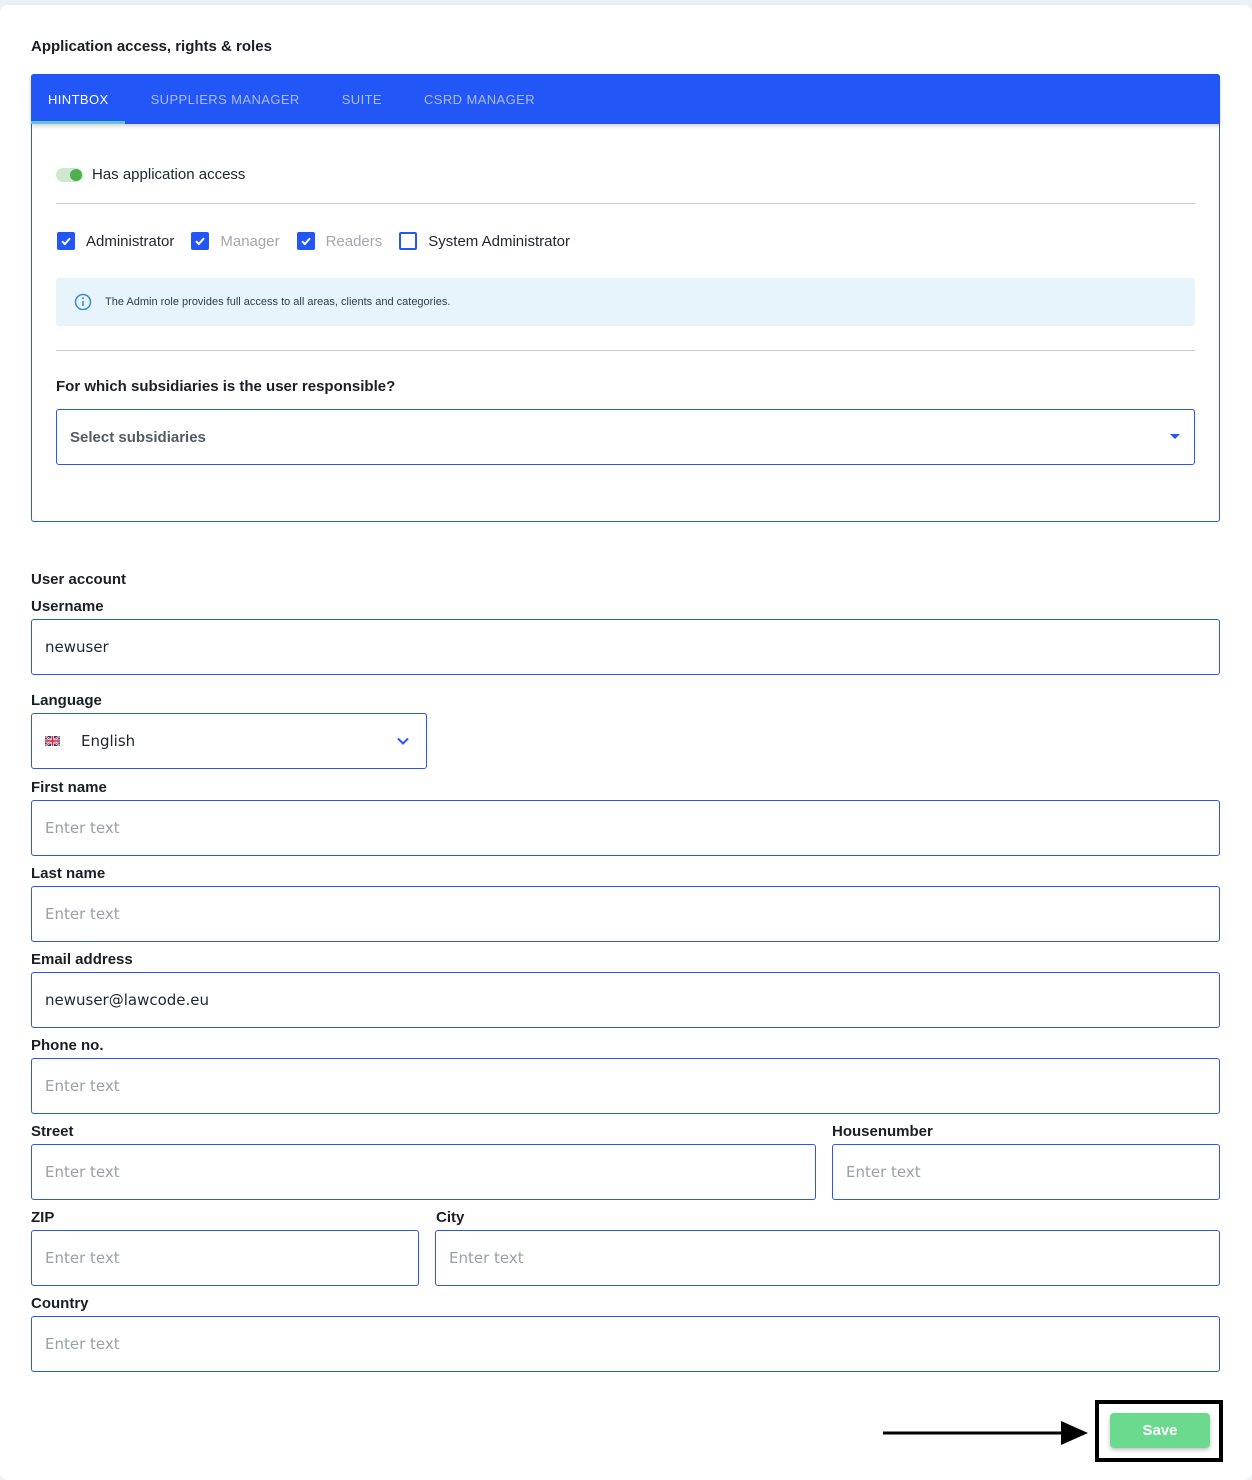 The width and height of the screenshot is (1252, 1480). I want to click on language-label: Language, so click(66, 700).